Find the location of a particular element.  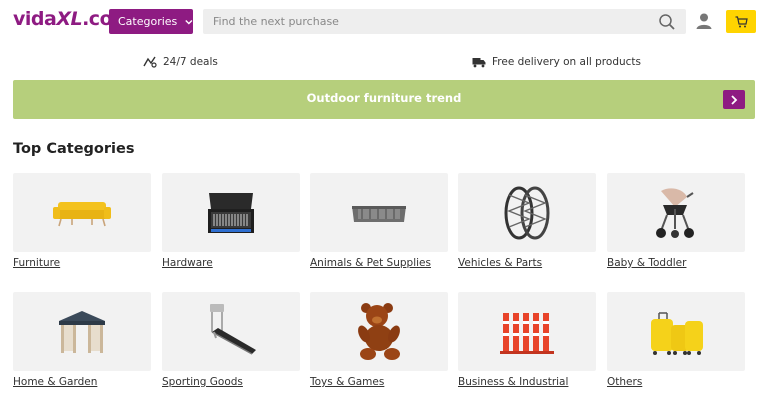

tool-case-icon is located at coordinates (231, 212).